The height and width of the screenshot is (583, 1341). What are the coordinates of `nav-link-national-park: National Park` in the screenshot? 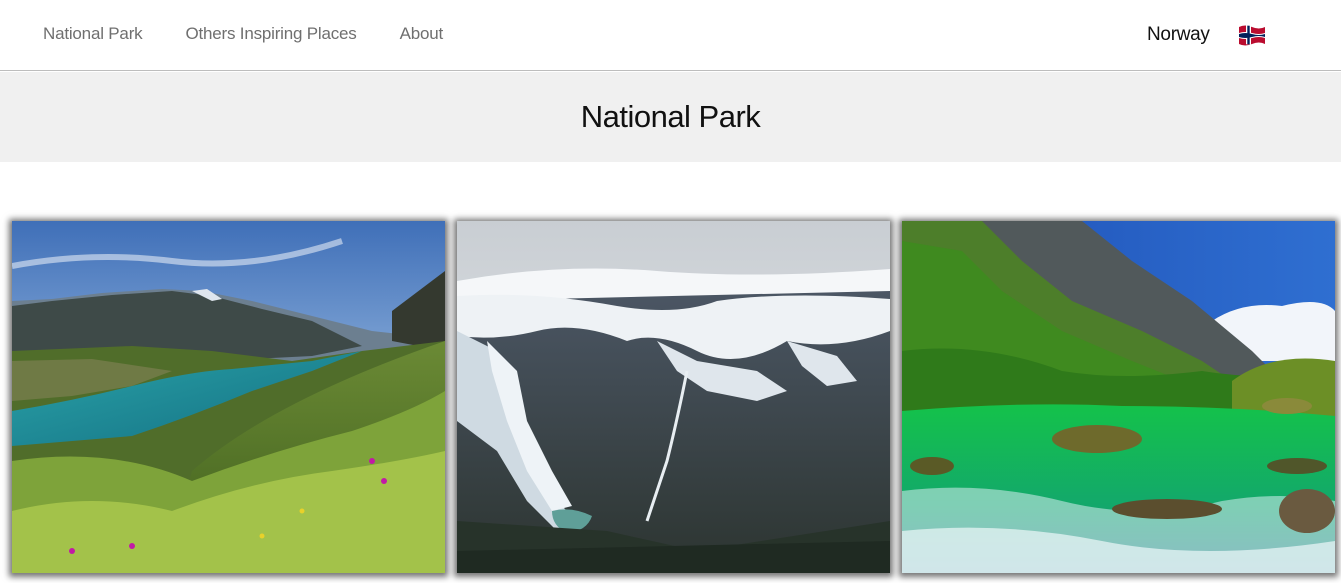 It's located at (93, 34).